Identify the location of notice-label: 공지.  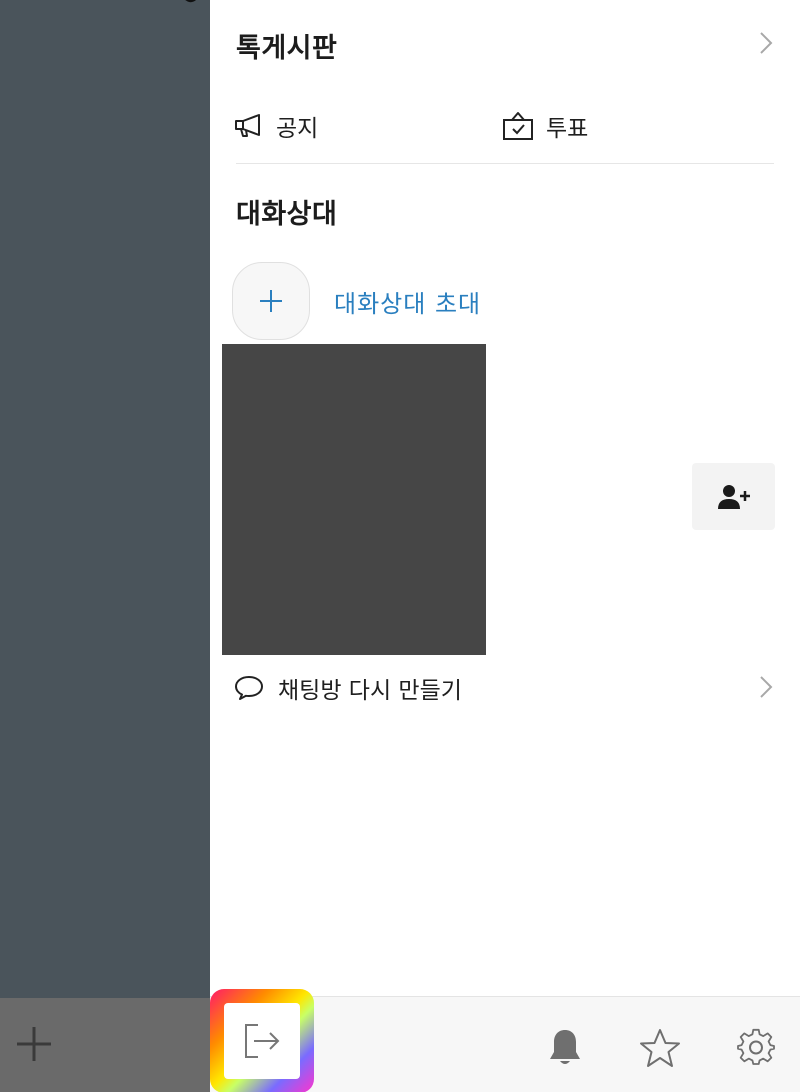
(297, 129).